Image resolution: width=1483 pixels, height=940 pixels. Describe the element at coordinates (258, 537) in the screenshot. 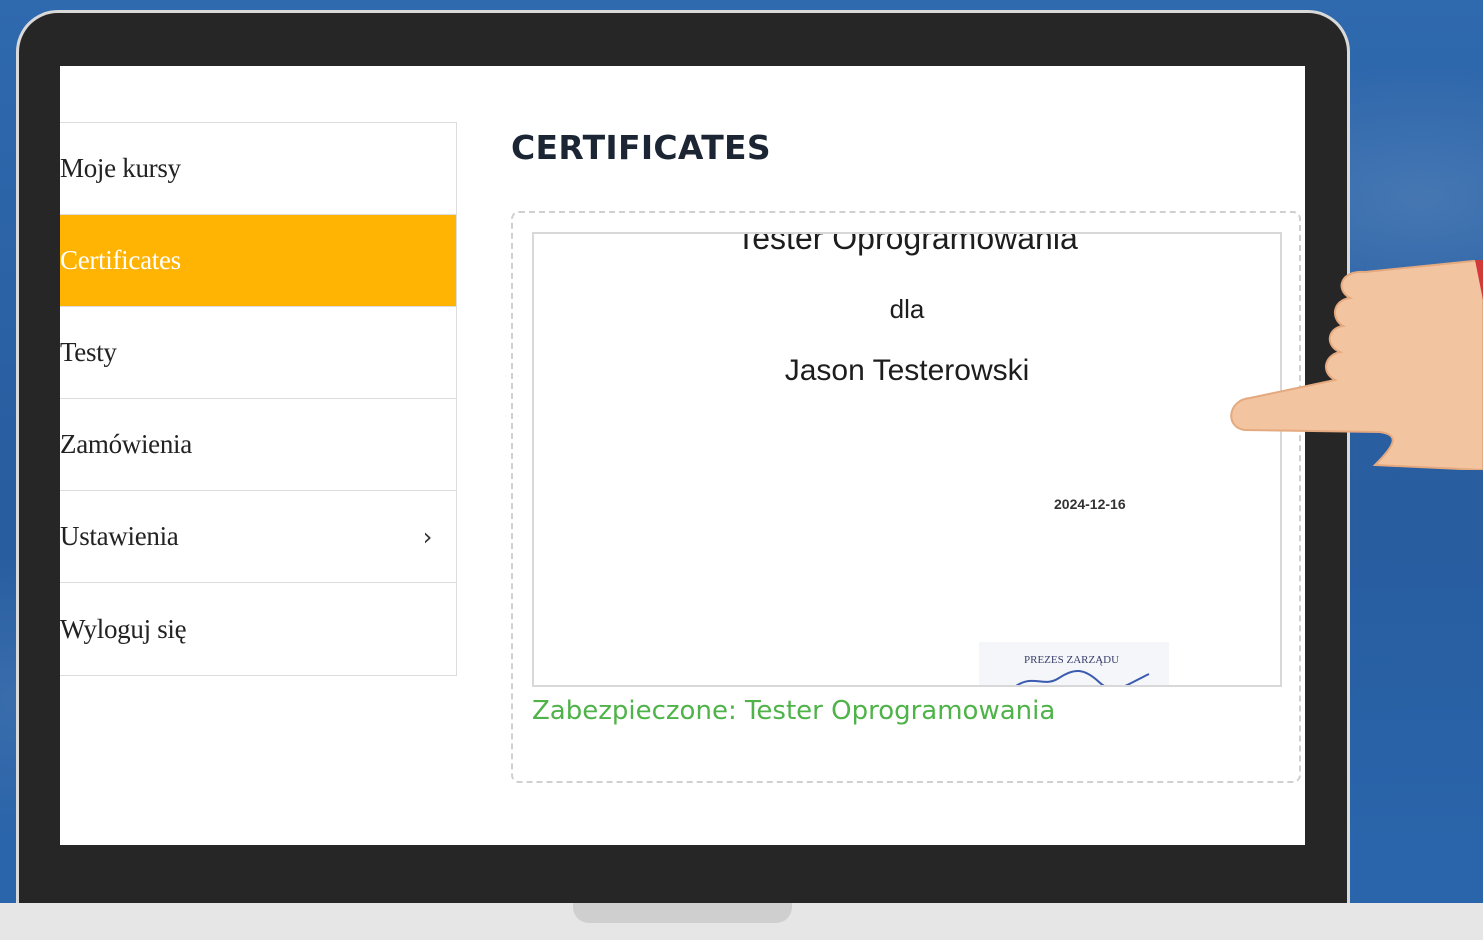

I see `sidebar-item-ustawienia: Ustawienia ›` at that location.